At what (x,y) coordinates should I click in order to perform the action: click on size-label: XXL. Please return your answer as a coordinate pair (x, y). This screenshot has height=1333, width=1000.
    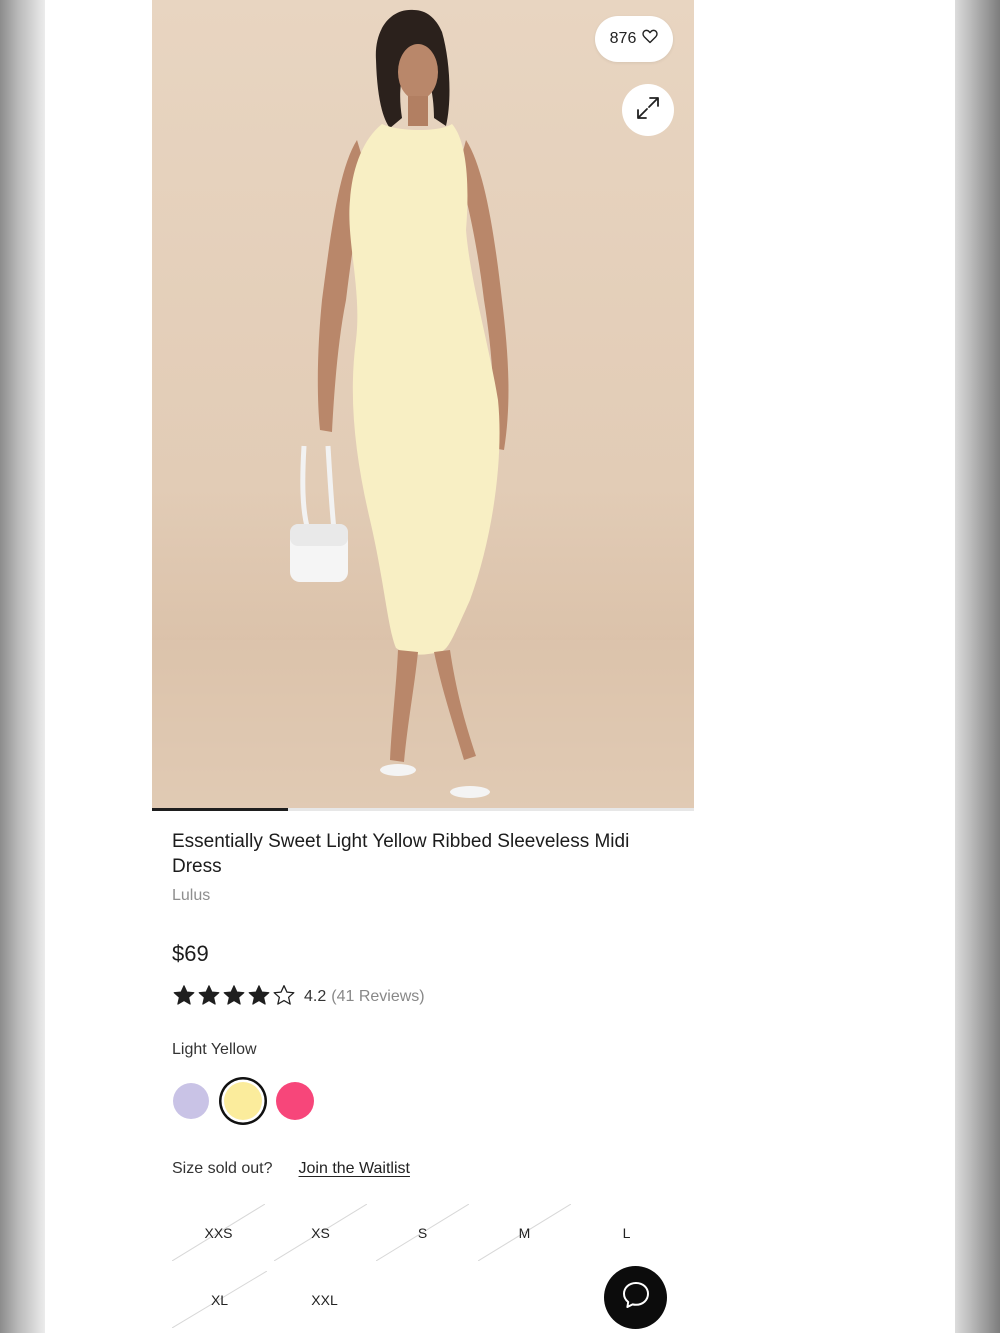
    Looking at the image, I should click on (324, 1300).